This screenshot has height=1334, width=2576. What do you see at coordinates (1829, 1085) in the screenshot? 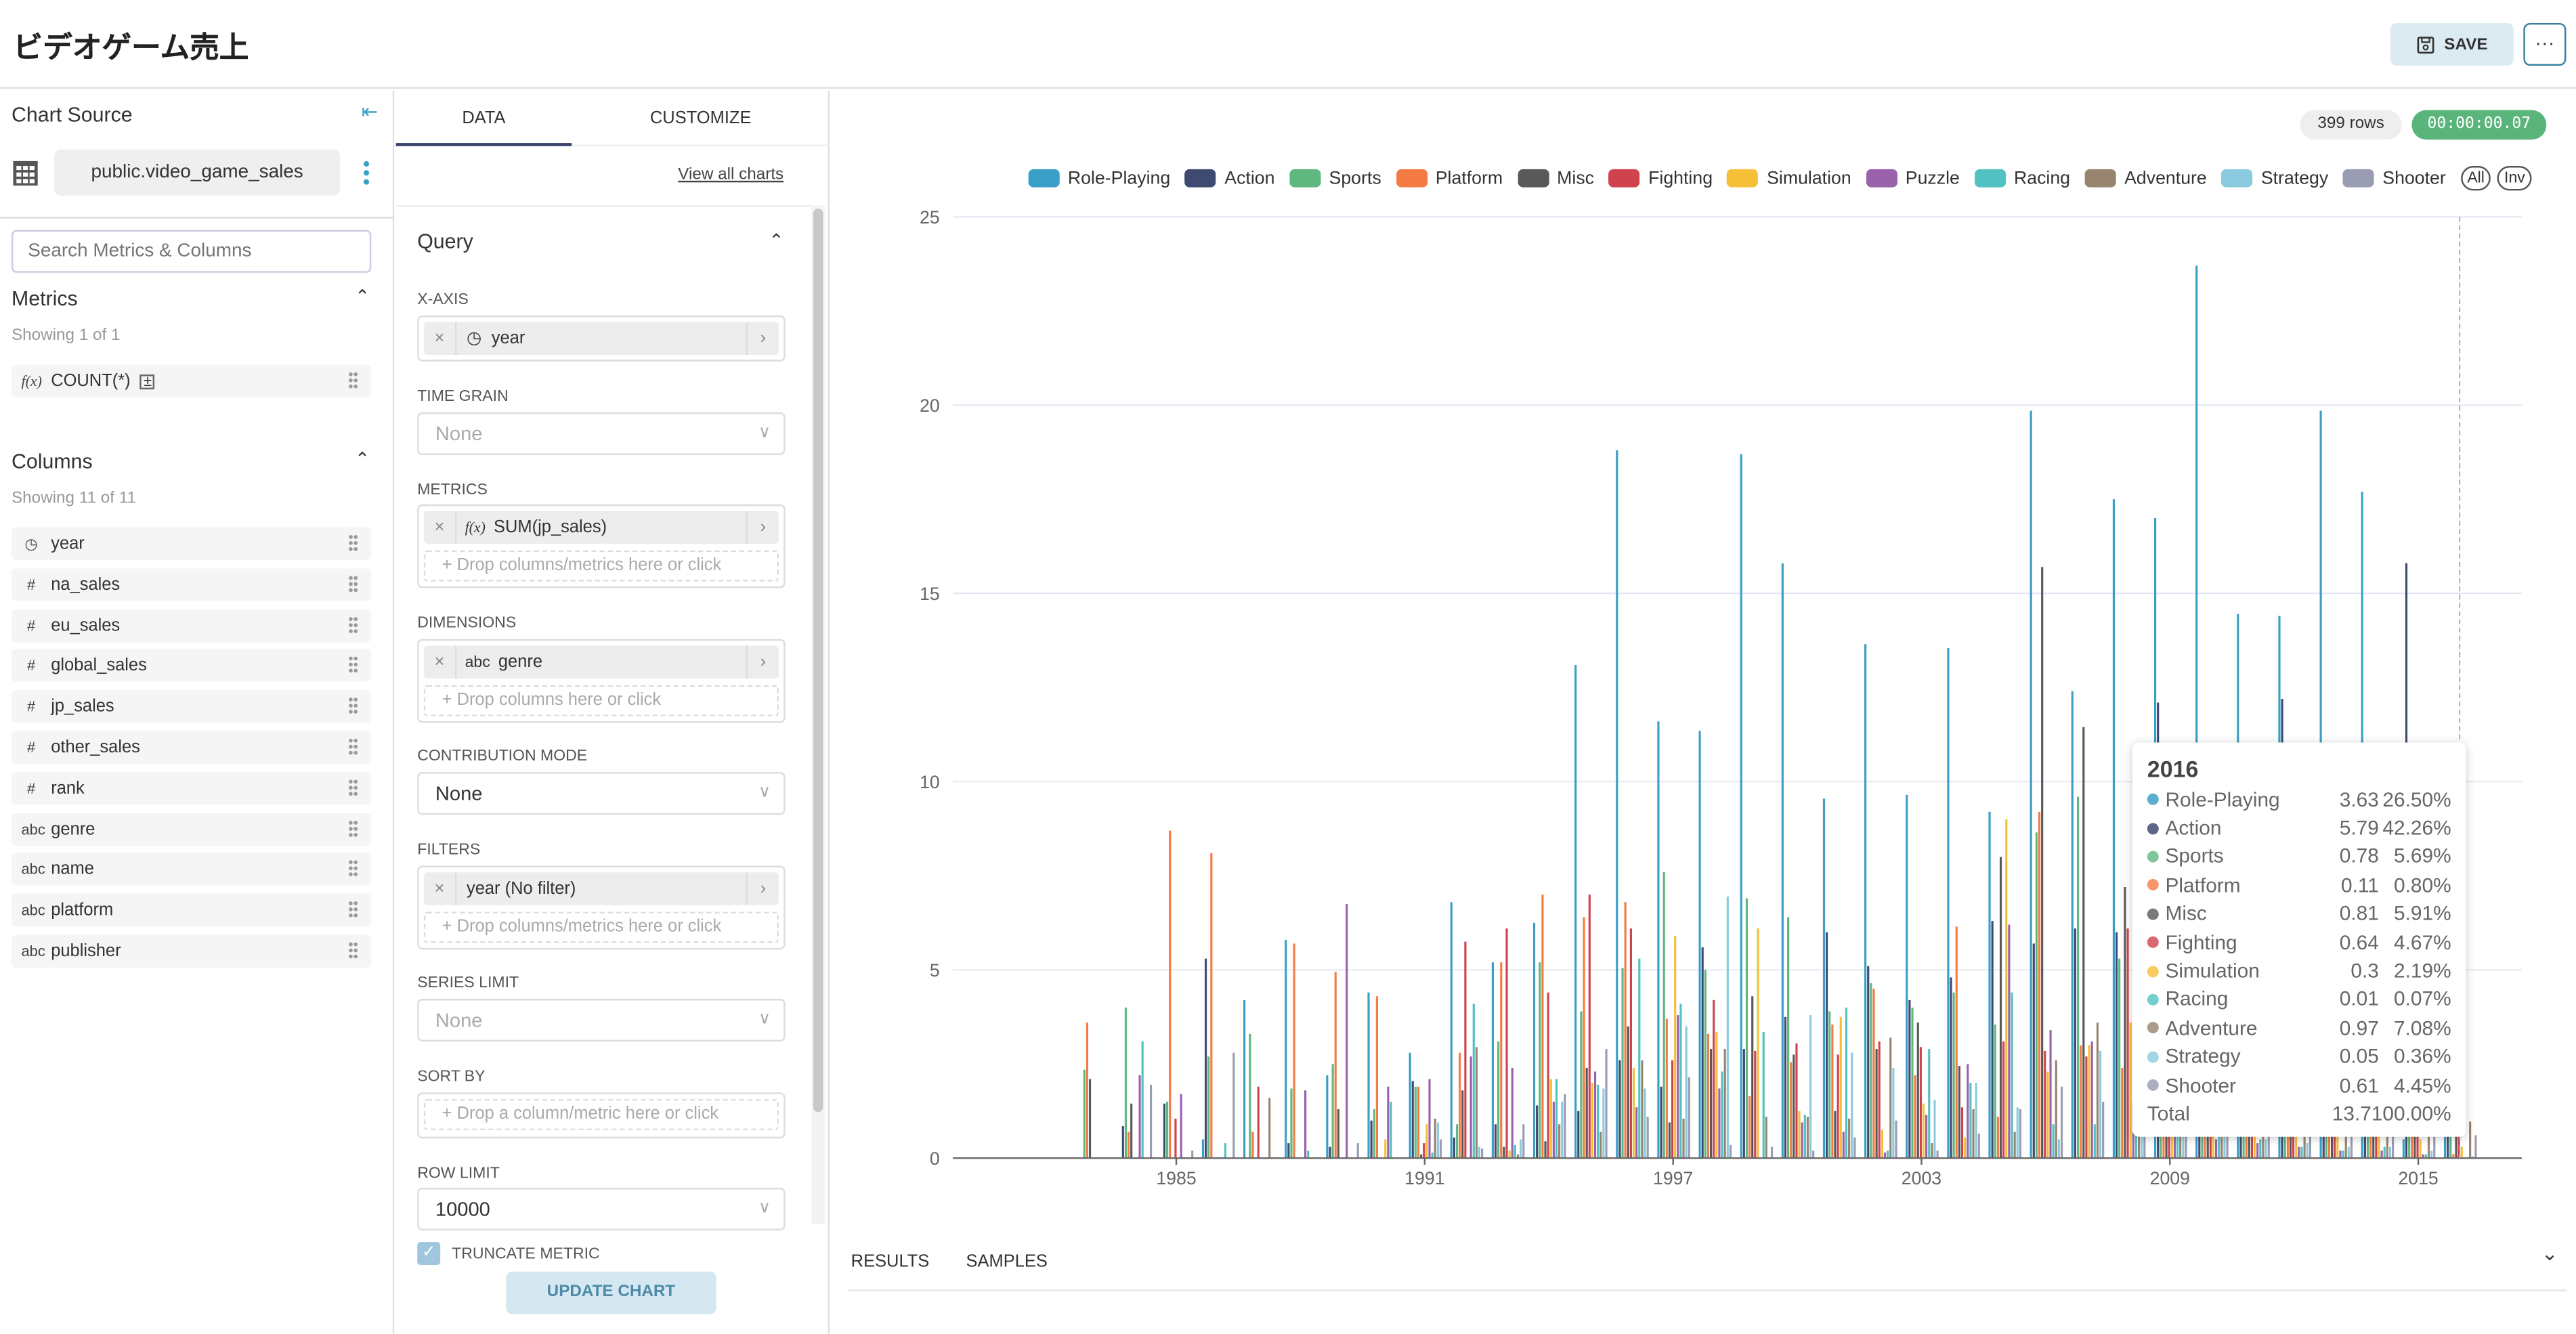
I see `bar-sports-2001` at bounding box center [1829, 1085].